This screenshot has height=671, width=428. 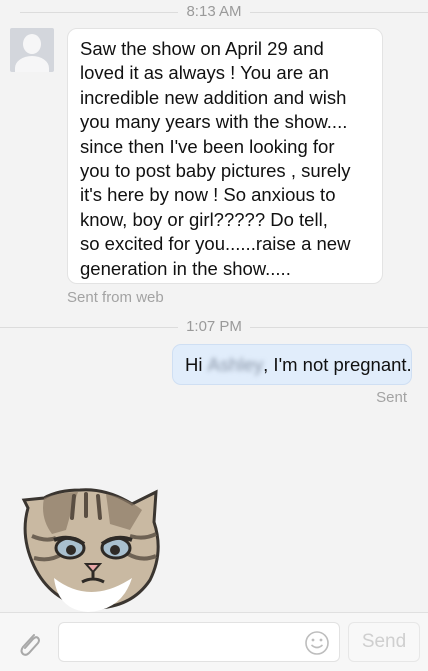 What do you see at coordinates (207, 146) in the screenshot?
I see `message-line: since then I've been looking for` at bounding box center [207, 146].